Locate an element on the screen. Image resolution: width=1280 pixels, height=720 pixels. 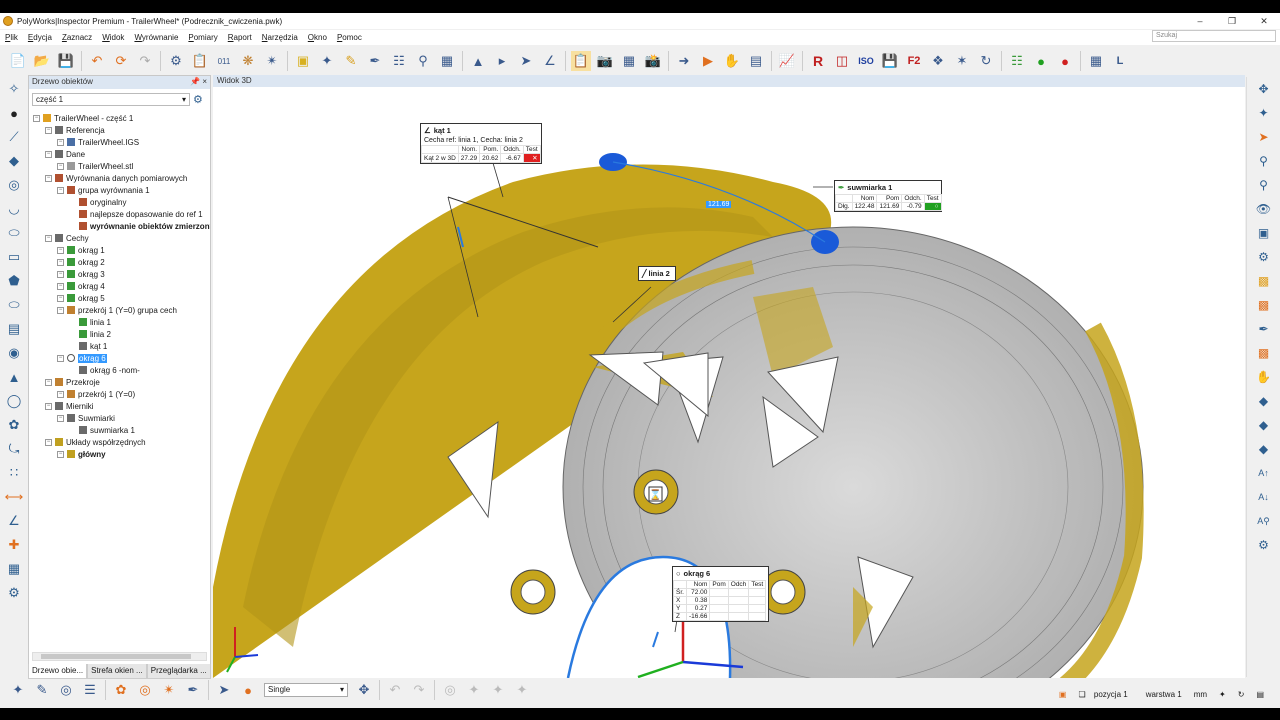
tree-node: −suwmiarka 1 is located at coordinates (102, 430).